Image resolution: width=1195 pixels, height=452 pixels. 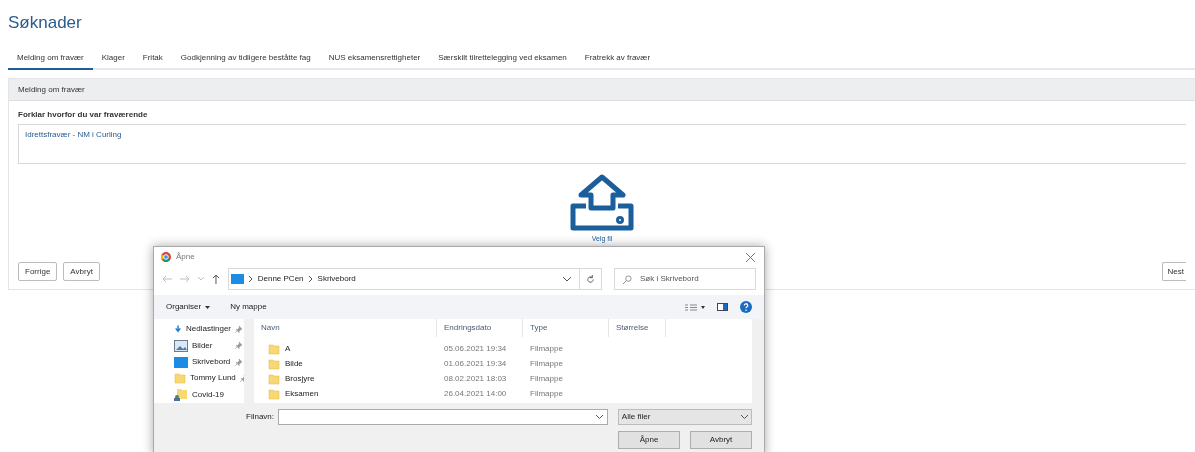 I want to click on dialog-button: Åpne, so click(x=649, y=440).